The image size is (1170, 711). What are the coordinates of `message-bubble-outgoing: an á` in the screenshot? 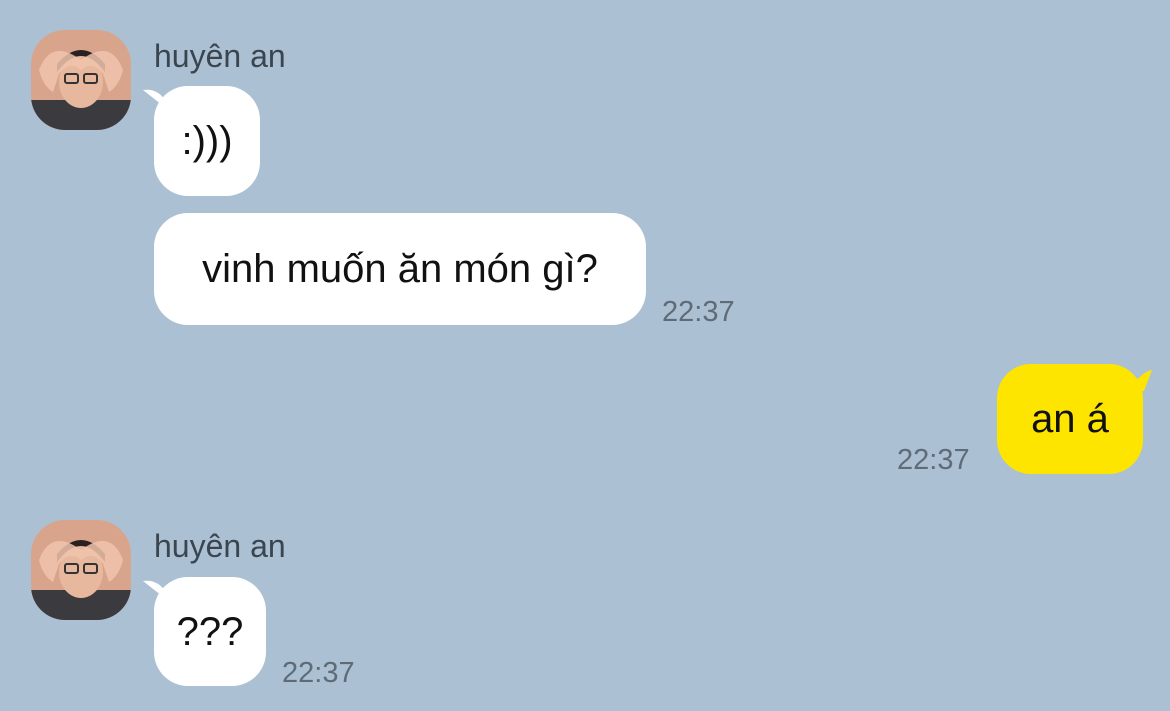 It's located at (1070, 419).